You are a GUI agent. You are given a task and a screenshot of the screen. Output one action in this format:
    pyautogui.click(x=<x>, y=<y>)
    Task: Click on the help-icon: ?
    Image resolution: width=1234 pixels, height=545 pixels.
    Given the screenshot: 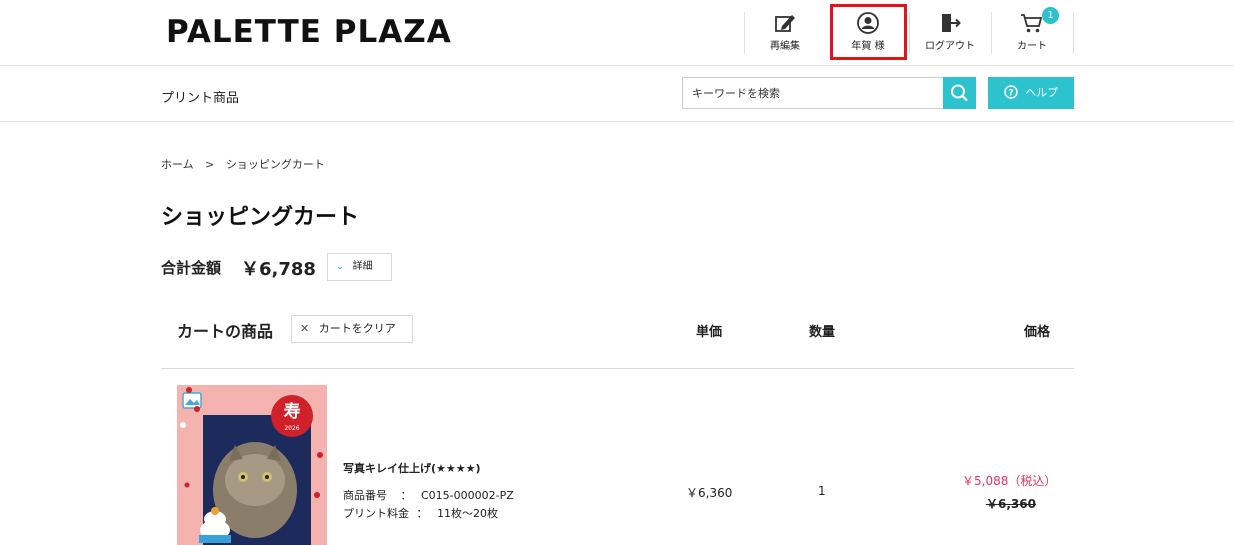 What is the action you would take?
    pyautogui.click(x=1011, y=92)
    